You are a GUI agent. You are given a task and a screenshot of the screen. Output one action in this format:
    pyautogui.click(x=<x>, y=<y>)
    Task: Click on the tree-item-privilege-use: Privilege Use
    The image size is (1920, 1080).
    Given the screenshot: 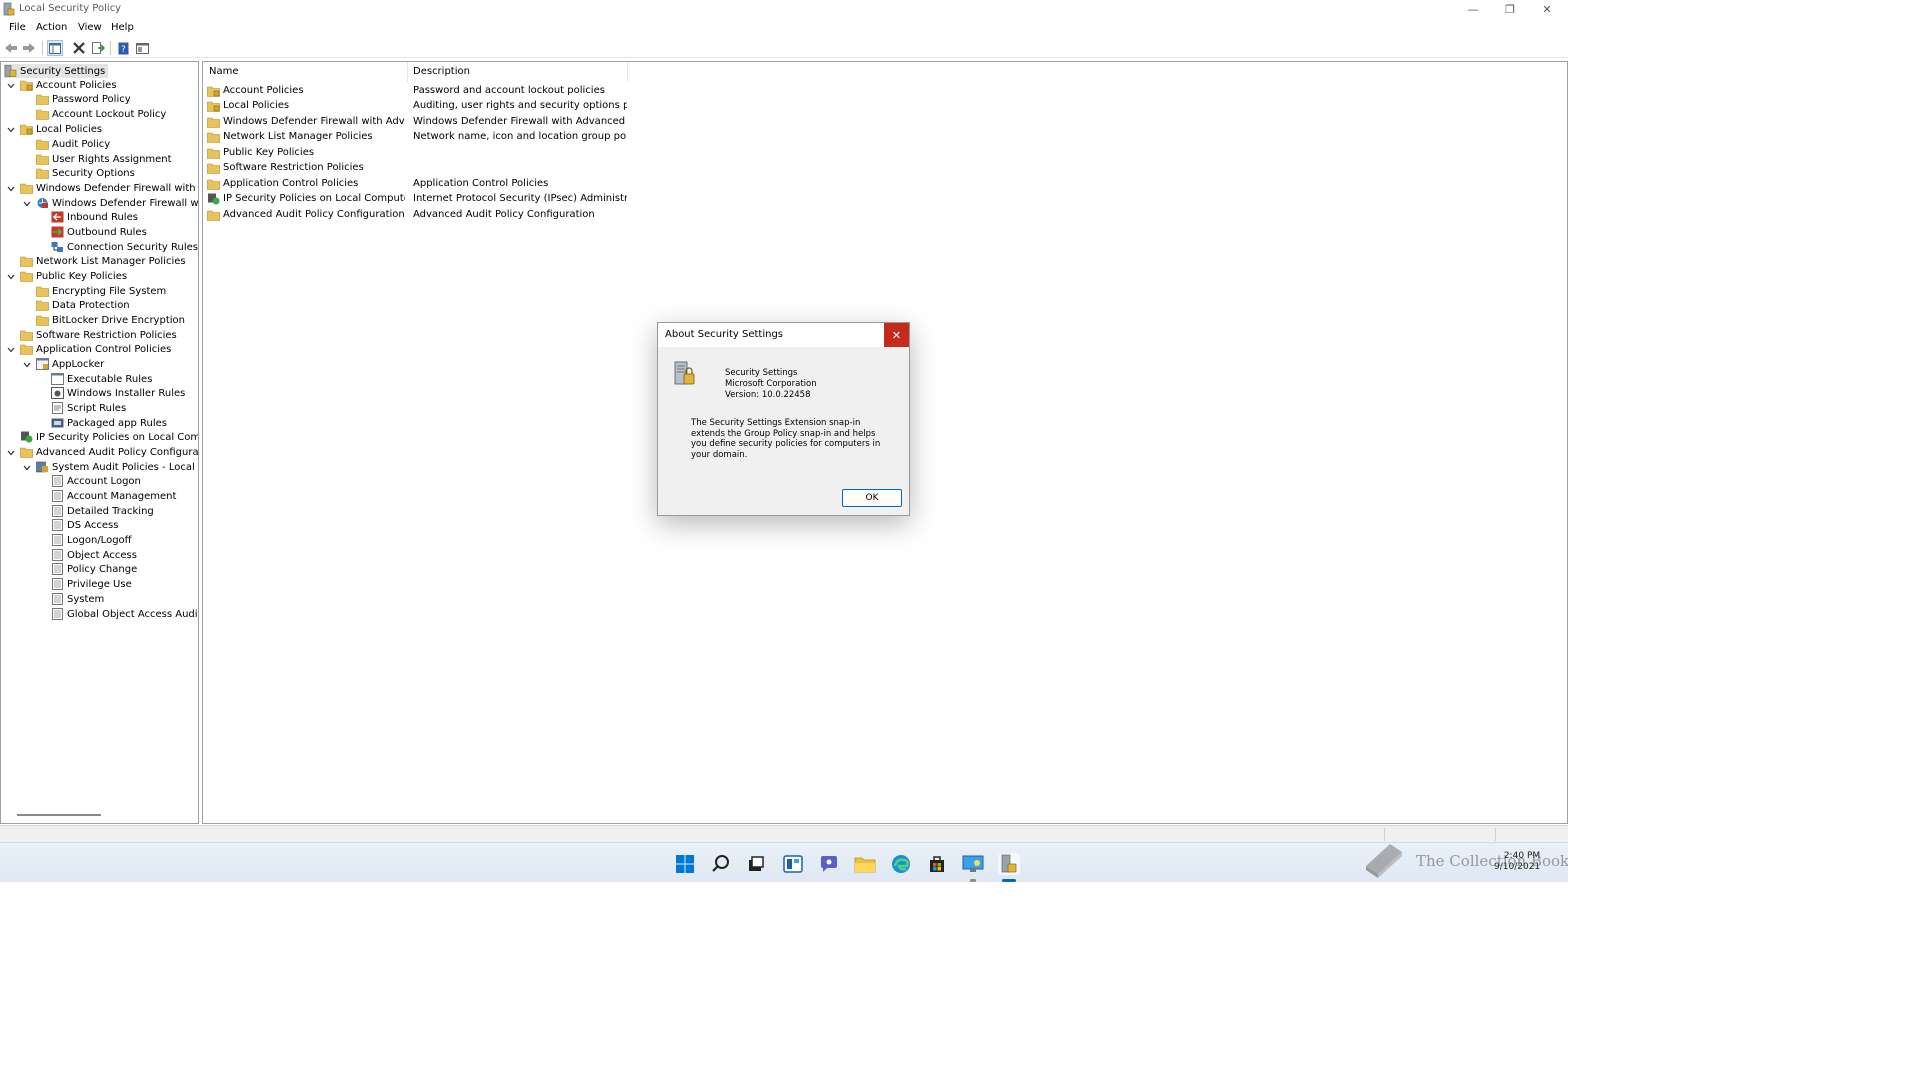 What is the action you would take?
    pyautogui.click(x=91, y=584)
    